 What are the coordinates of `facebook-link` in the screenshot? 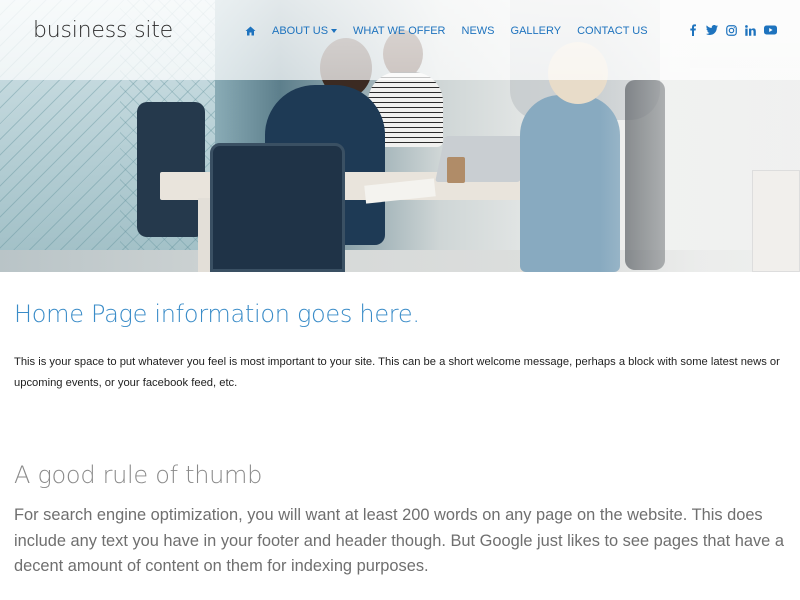 It's located at (693, 30).